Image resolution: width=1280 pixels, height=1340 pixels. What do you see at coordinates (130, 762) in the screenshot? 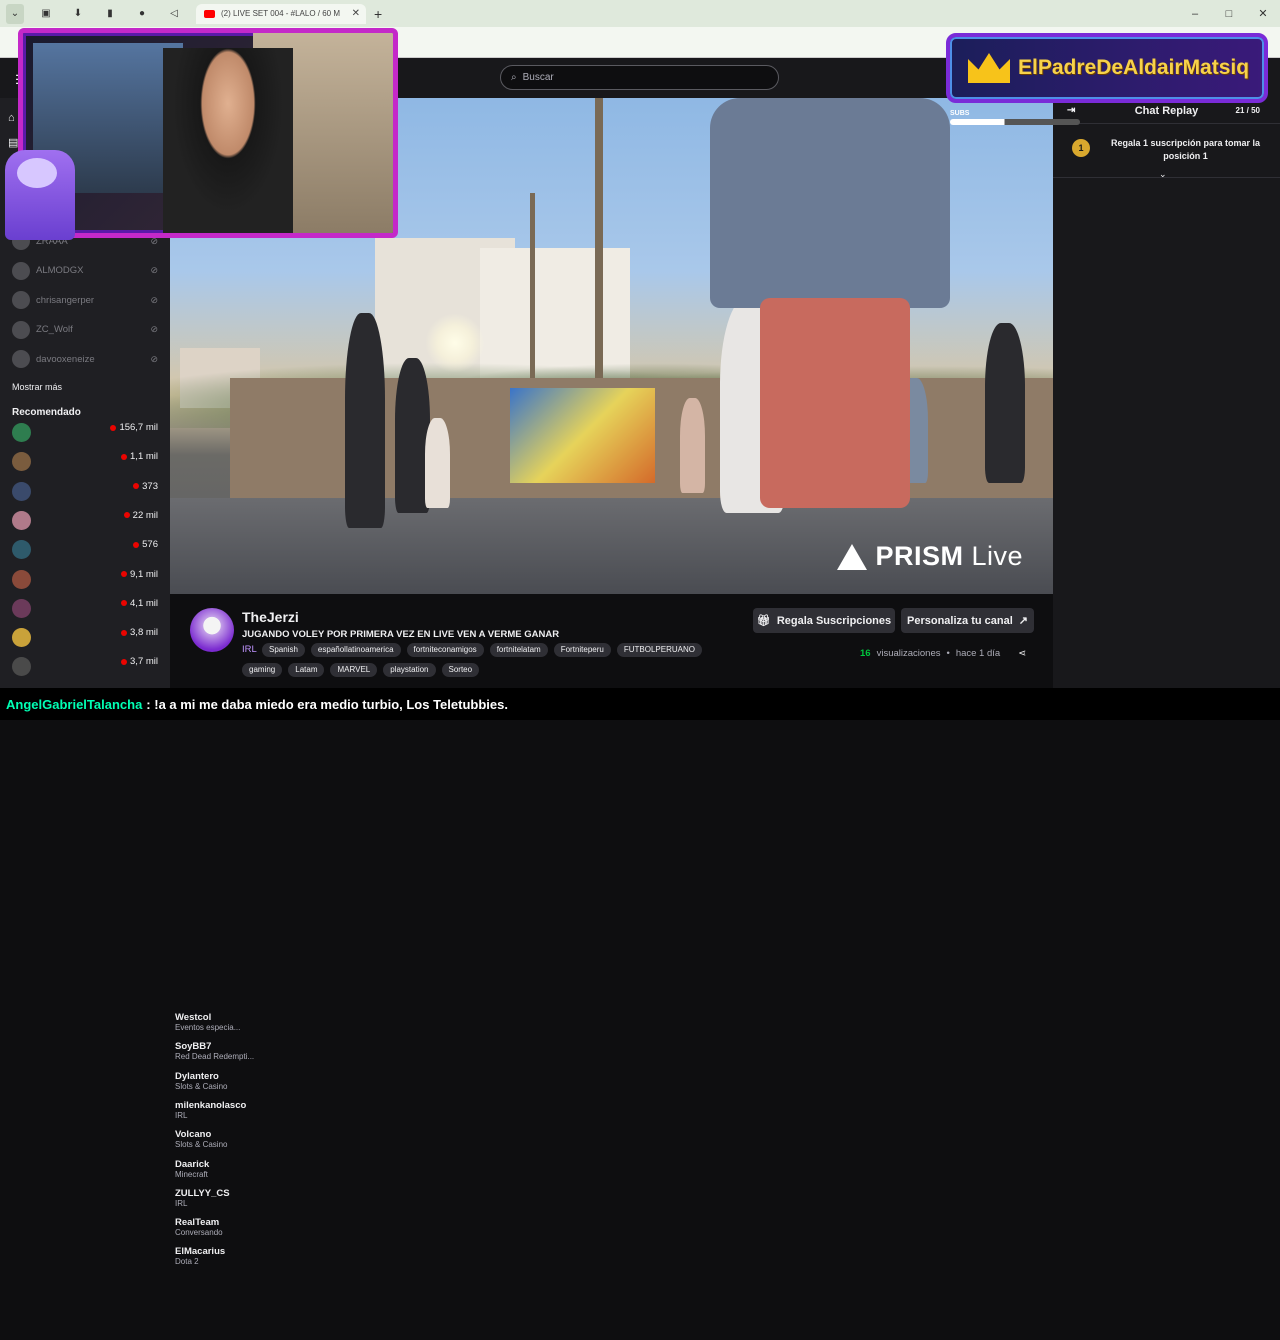
I see `recommended-channel: Westcol Eventos especia... 156,7 mil` at bounding box center [130, 762].